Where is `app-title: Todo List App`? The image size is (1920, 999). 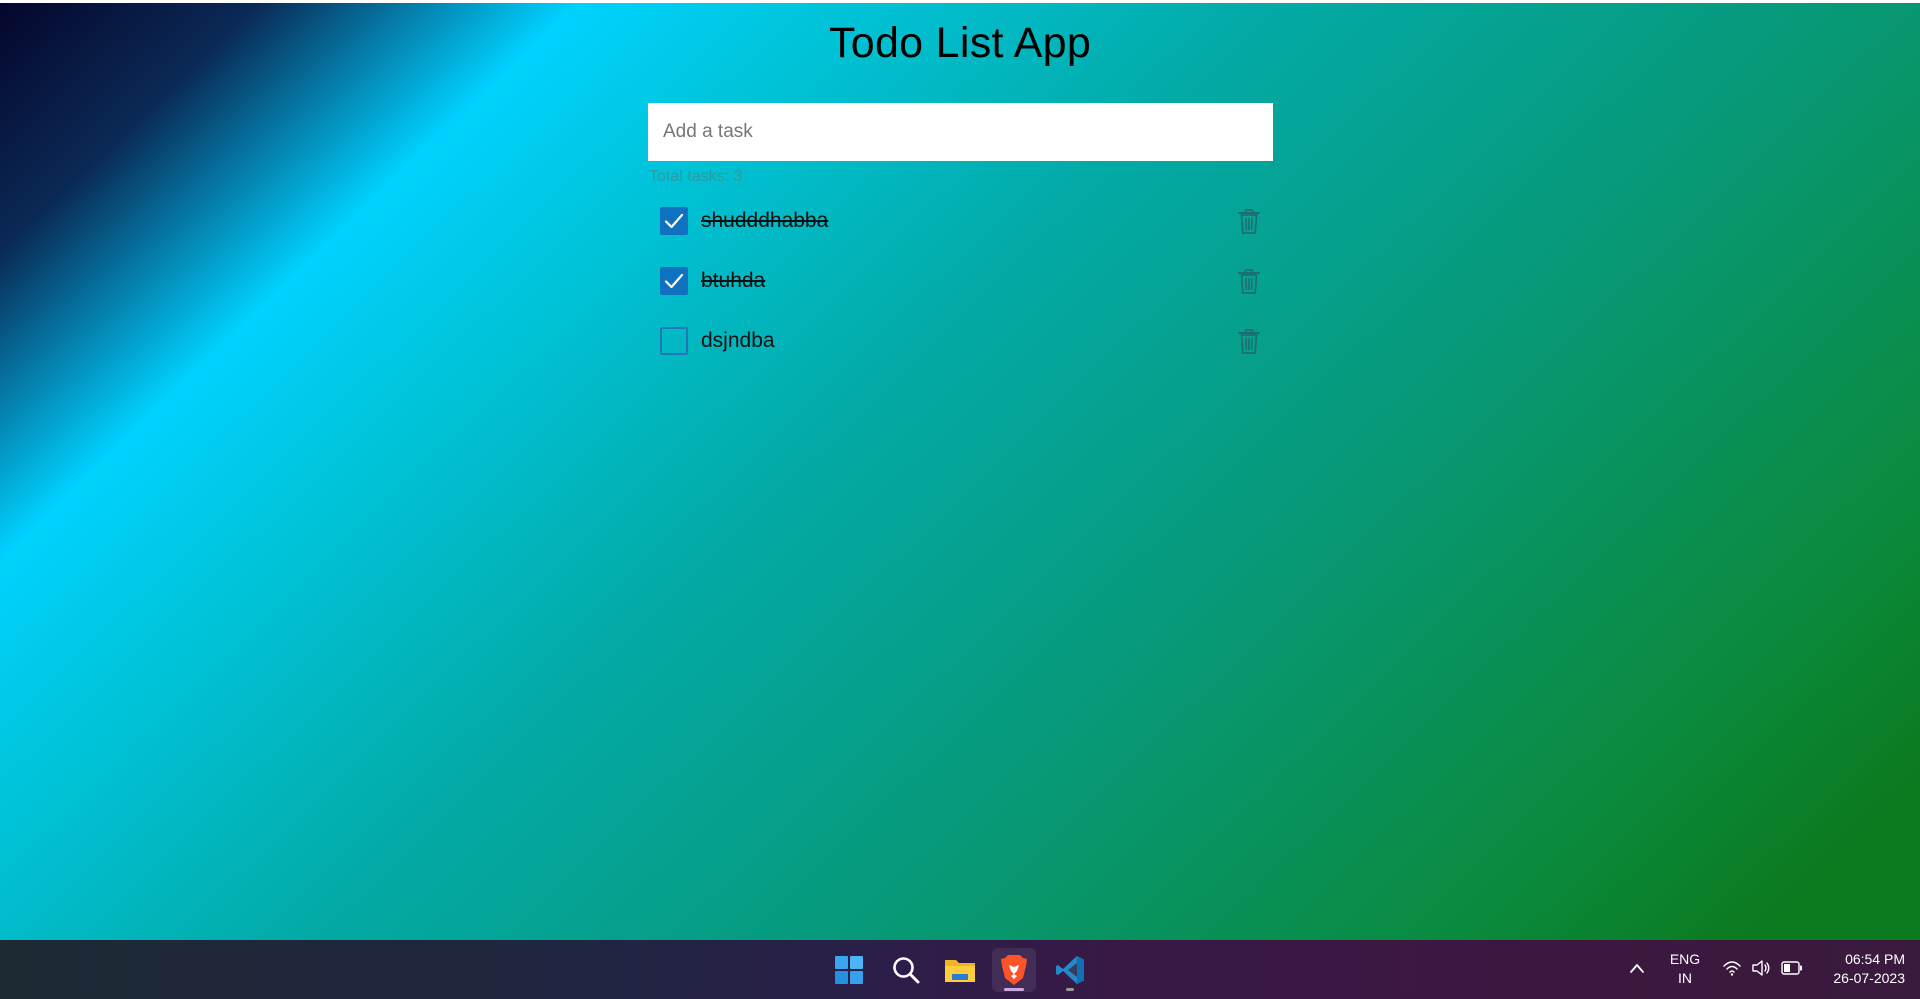
app-title: Todo List App is located at coordinates (960, 43).